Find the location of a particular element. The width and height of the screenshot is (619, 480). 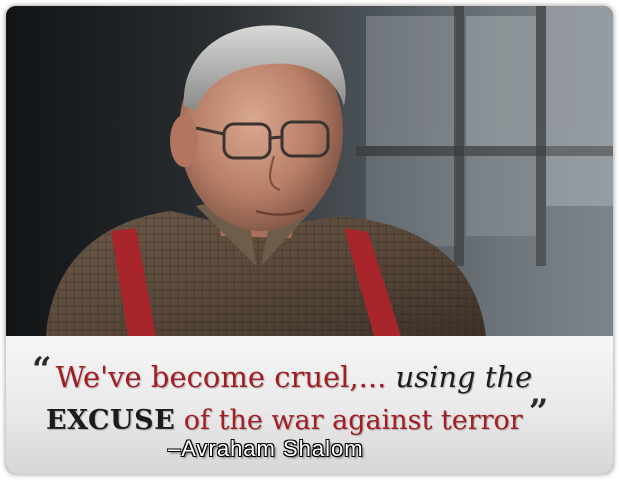

quote-part-excuse: EXCUSE is located at coordinates (111, 420).